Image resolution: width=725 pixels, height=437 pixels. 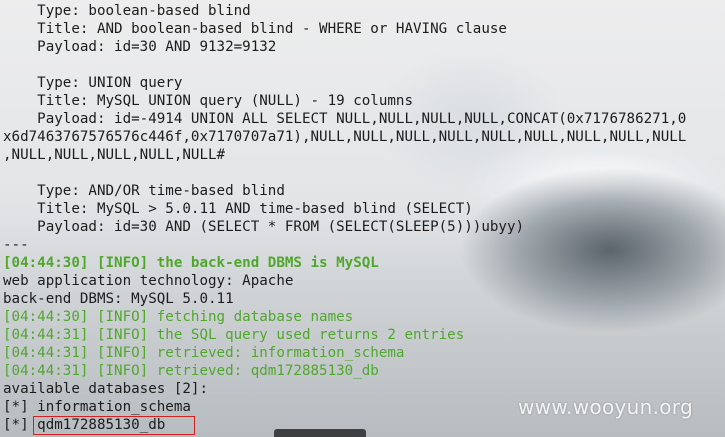 What do you see at coordinates (114, 425) in the screenshot?
I see `database-highlight-box` at bounding box center [114, 425].